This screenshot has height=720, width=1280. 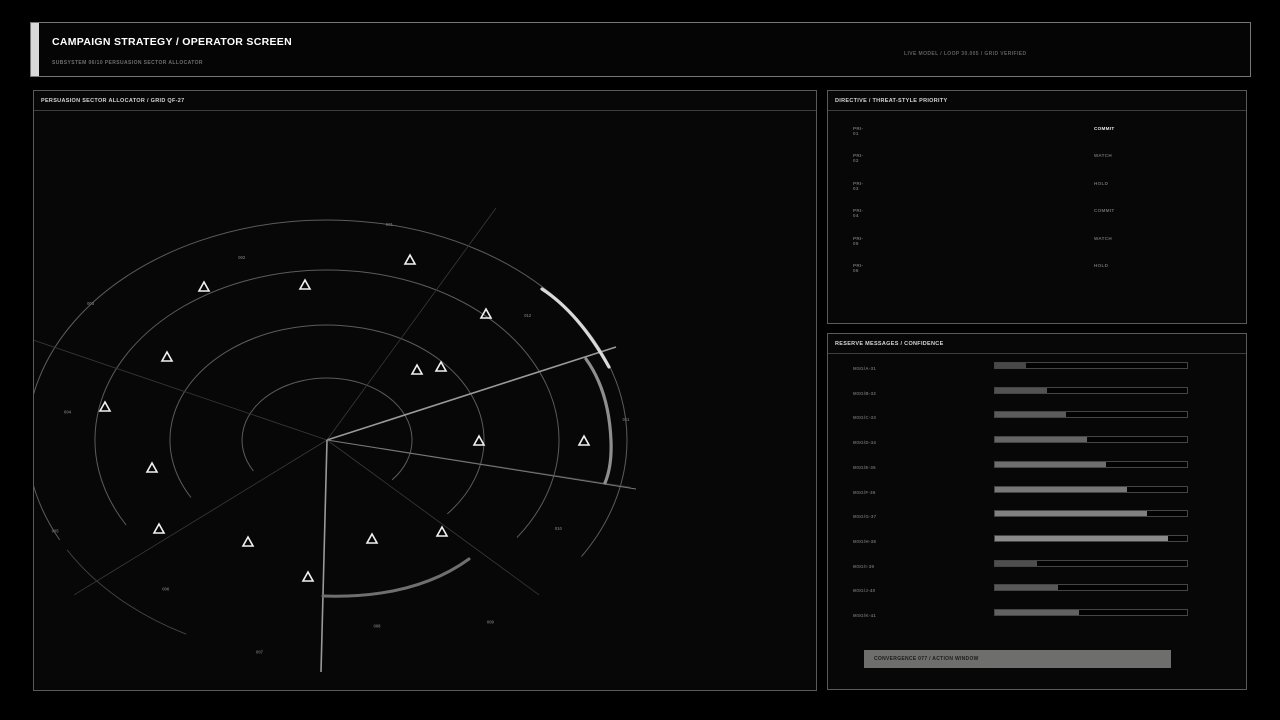 What do you see at coordinates (864, 591) in the screenshot?
I see `message-label: MSG/J-40` at bounding box center [864, 591].